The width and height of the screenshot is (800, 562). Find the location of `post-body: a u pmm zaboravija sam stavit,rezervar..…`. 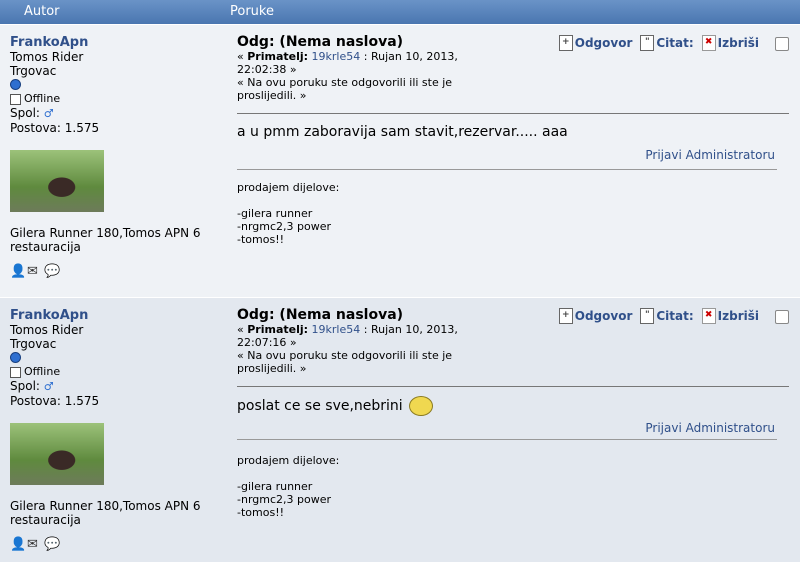

post-body: a u pmm zaboravija sam stavit,rezervar..… is located at coordinates (402, 132).